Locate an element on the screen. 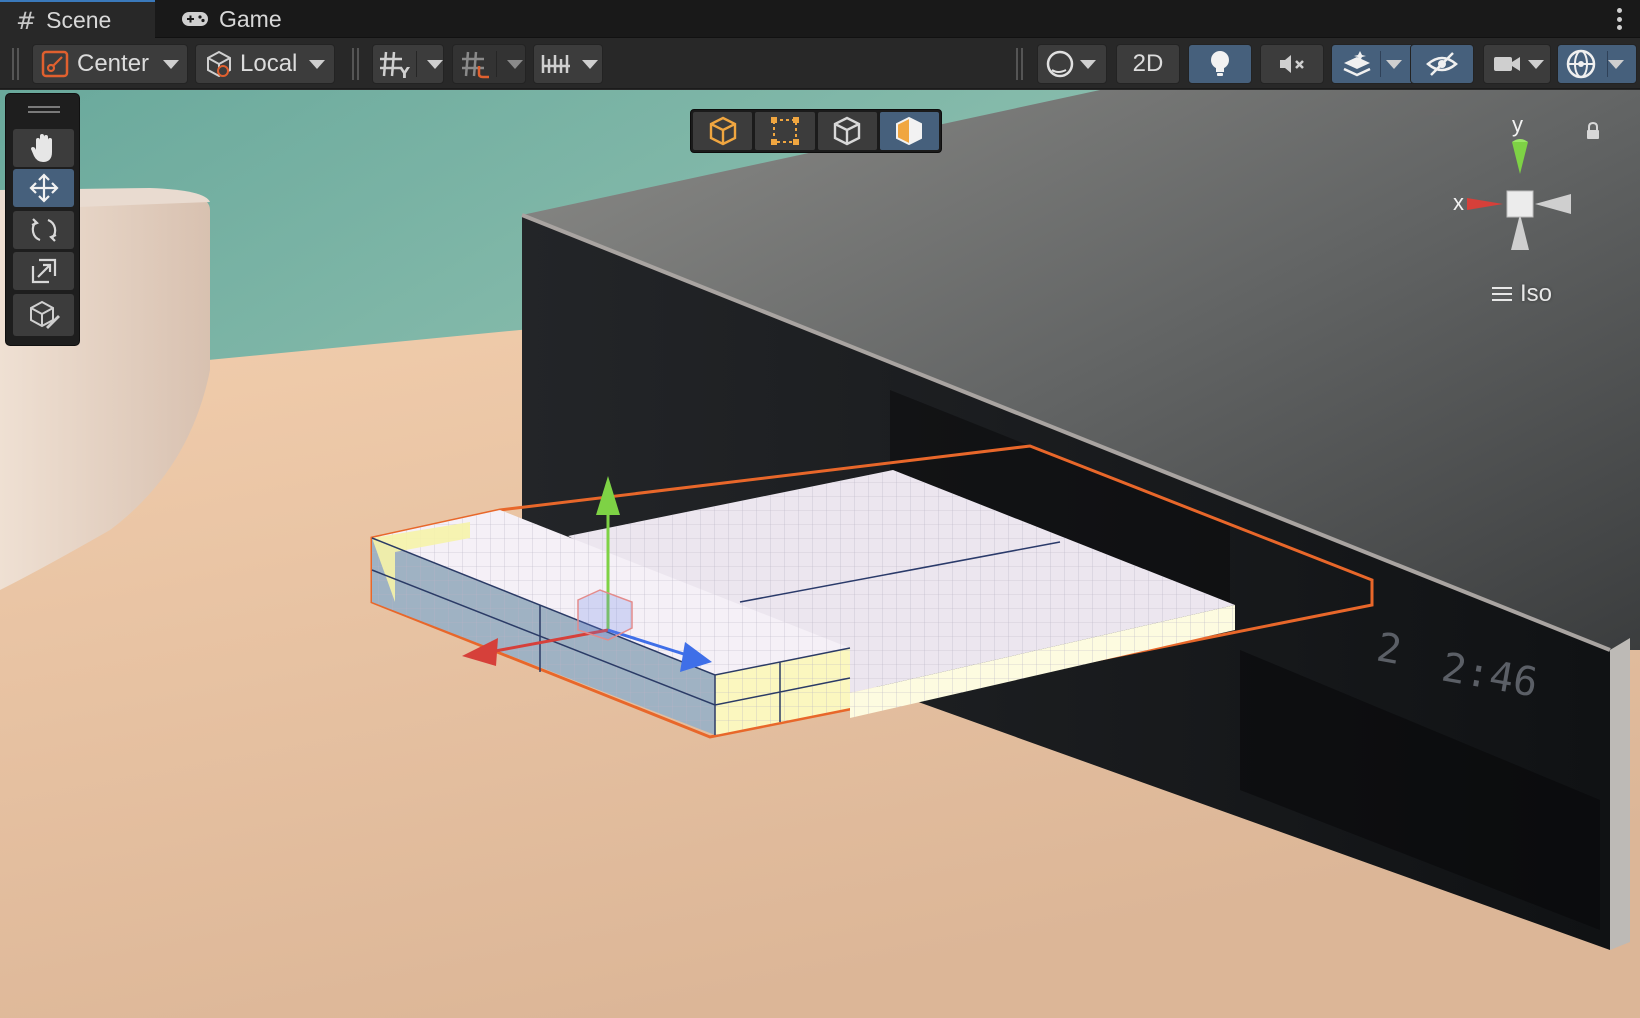  move-arrows-icon is located at coordinates (43, 188).